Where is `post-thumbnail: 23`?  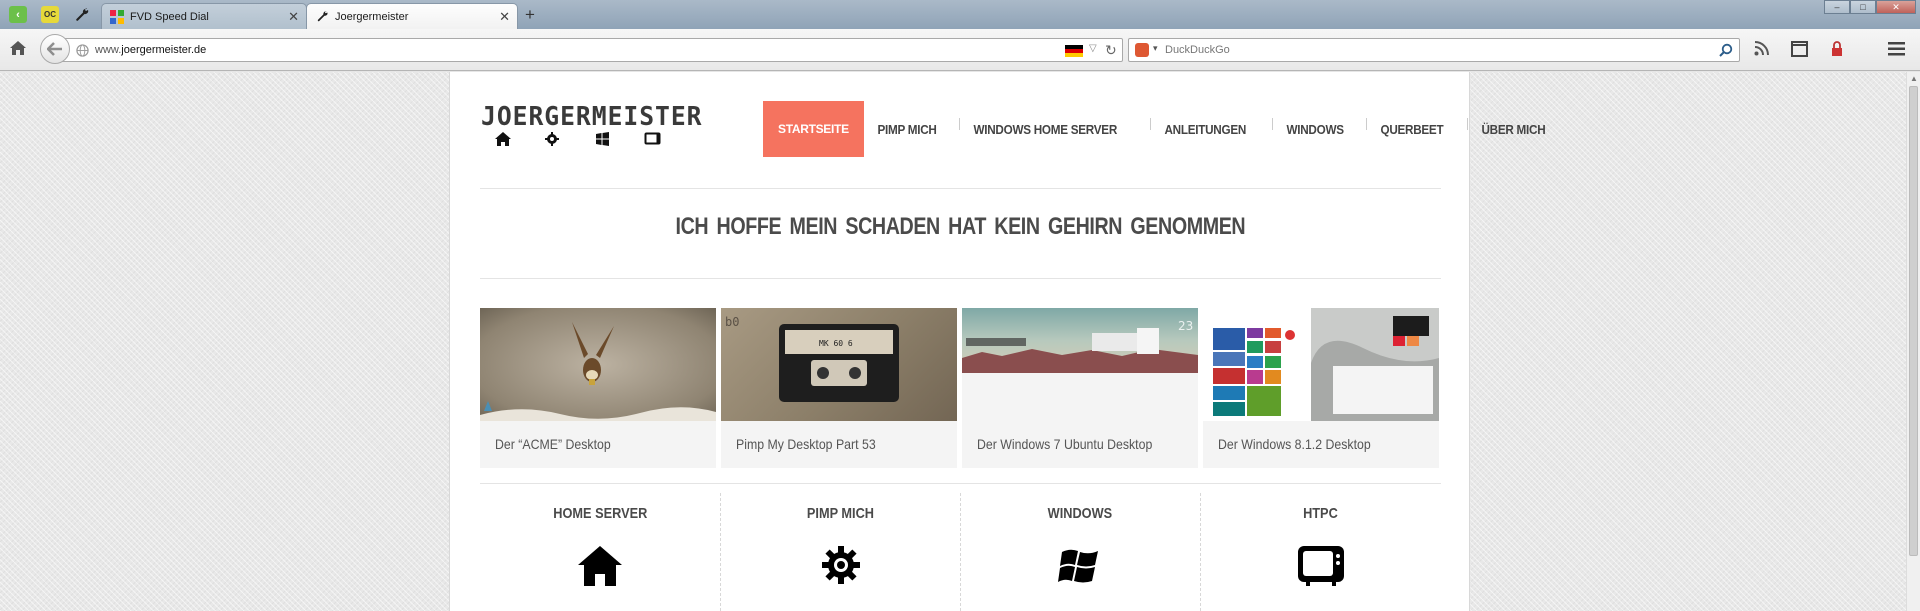 post-thumbnail: 23 is located at coordinates (1080, 364).